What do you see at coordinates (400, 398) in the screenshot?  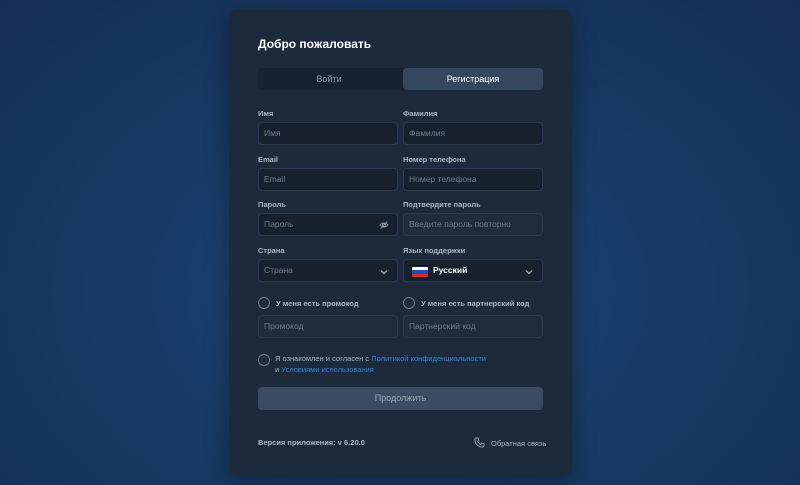 I see `continue-button: Продолжить` at bounding box center [400, 398].